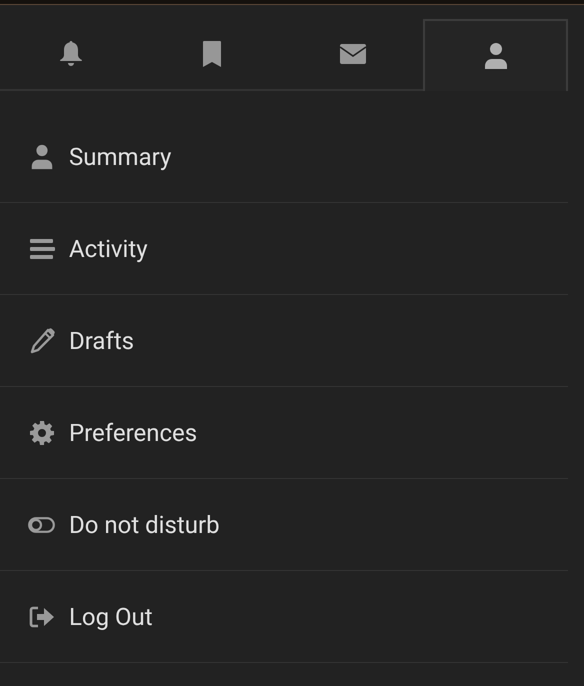  I want to click on gear-icon, so click(41, 433).